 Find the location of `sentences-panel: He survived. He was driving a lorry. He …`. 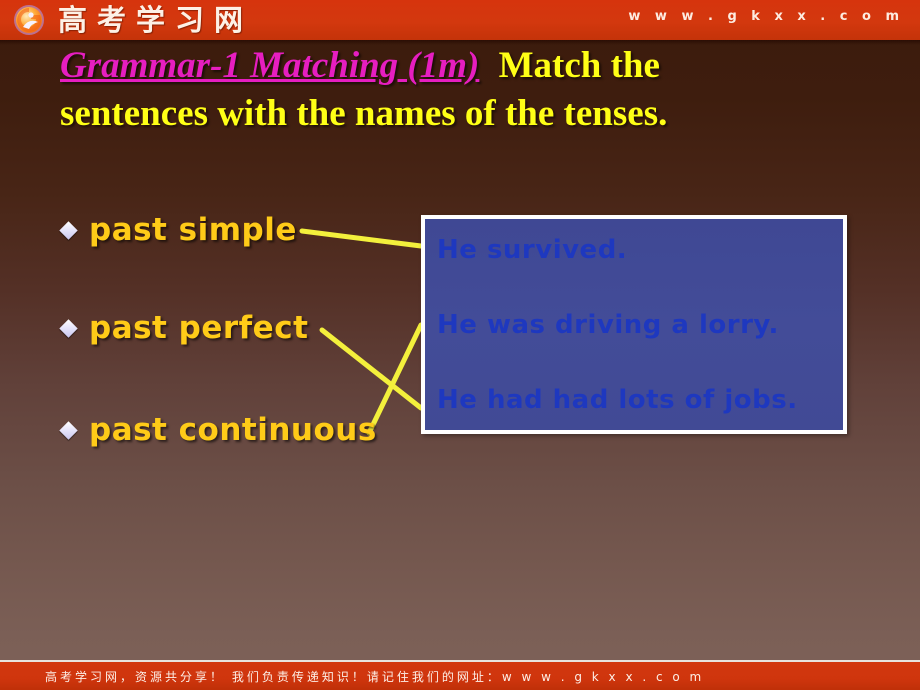

sentences-panel: He survived. He was driving a lorry. He … is located at coordinates (634, 324).